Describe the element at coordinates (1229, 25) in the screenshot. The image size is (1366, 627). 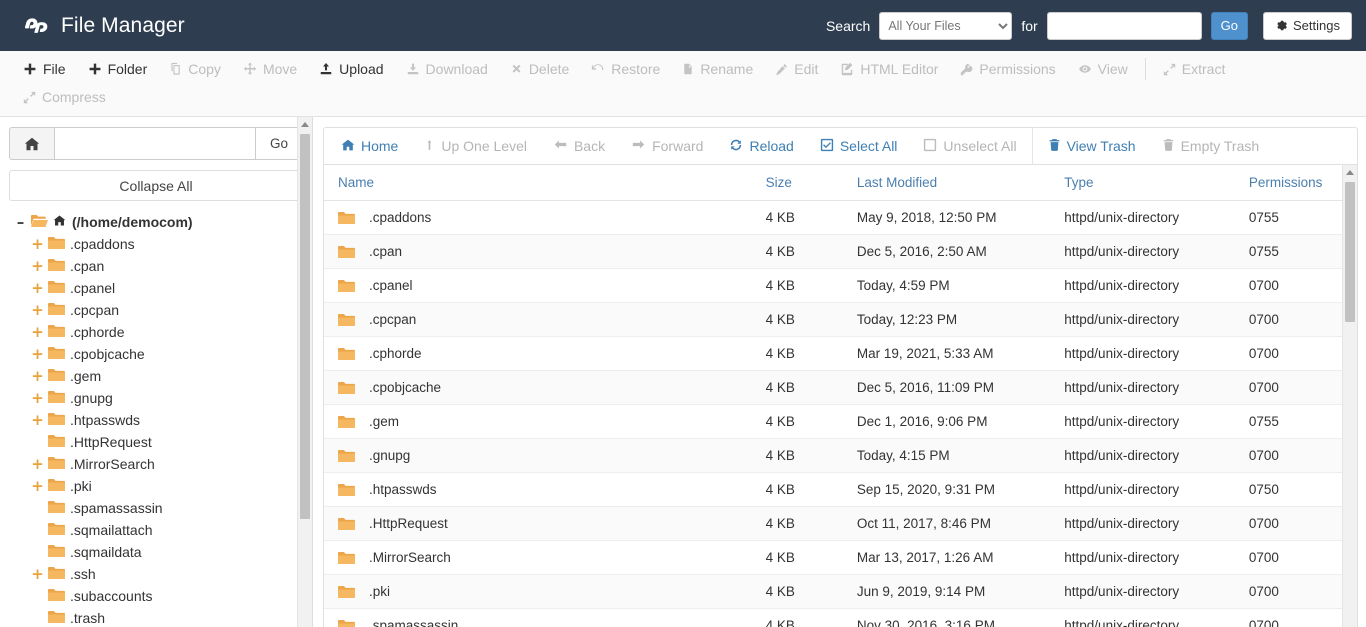
I see `search-go-button: Go` at that location.